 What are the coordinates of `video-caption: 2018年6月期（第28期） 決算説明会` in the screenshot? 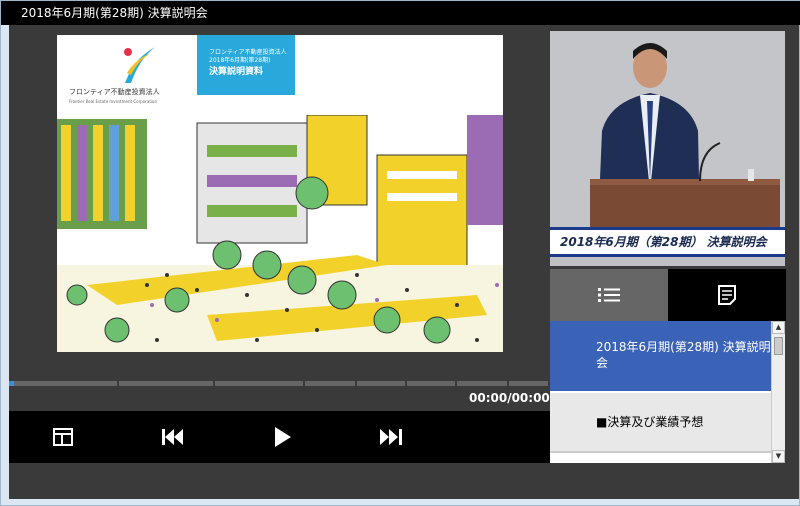 It's located at (667, 242).